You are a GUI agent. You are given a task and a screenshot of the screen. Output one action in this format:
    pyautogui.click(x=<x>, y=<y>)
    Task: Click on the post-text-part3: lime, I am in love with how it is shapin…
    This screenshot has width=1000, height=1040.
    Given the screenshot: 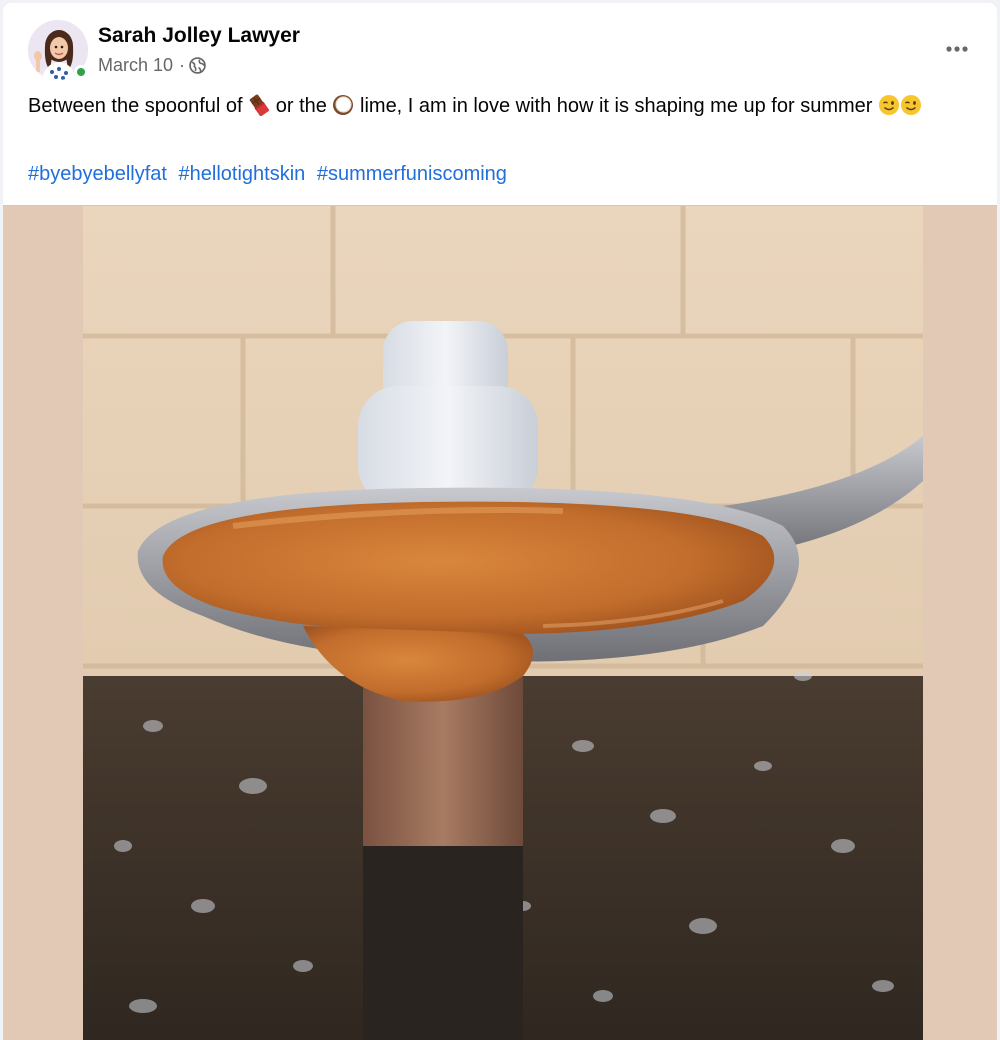 What is the action you would take?
    pyautogui.click(x=616, y=106)
    